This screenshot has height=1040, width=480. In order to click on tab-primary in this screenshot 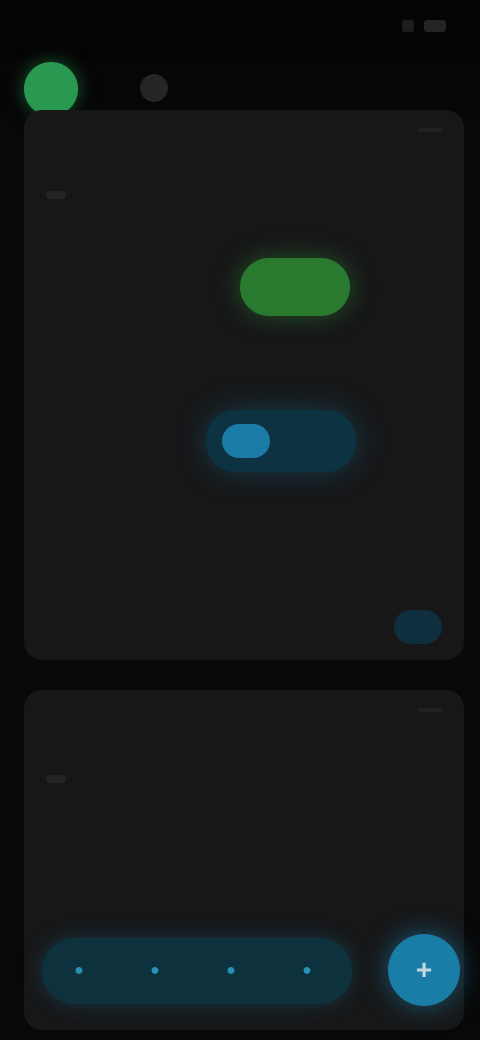, I will do `click(154, 88)`.